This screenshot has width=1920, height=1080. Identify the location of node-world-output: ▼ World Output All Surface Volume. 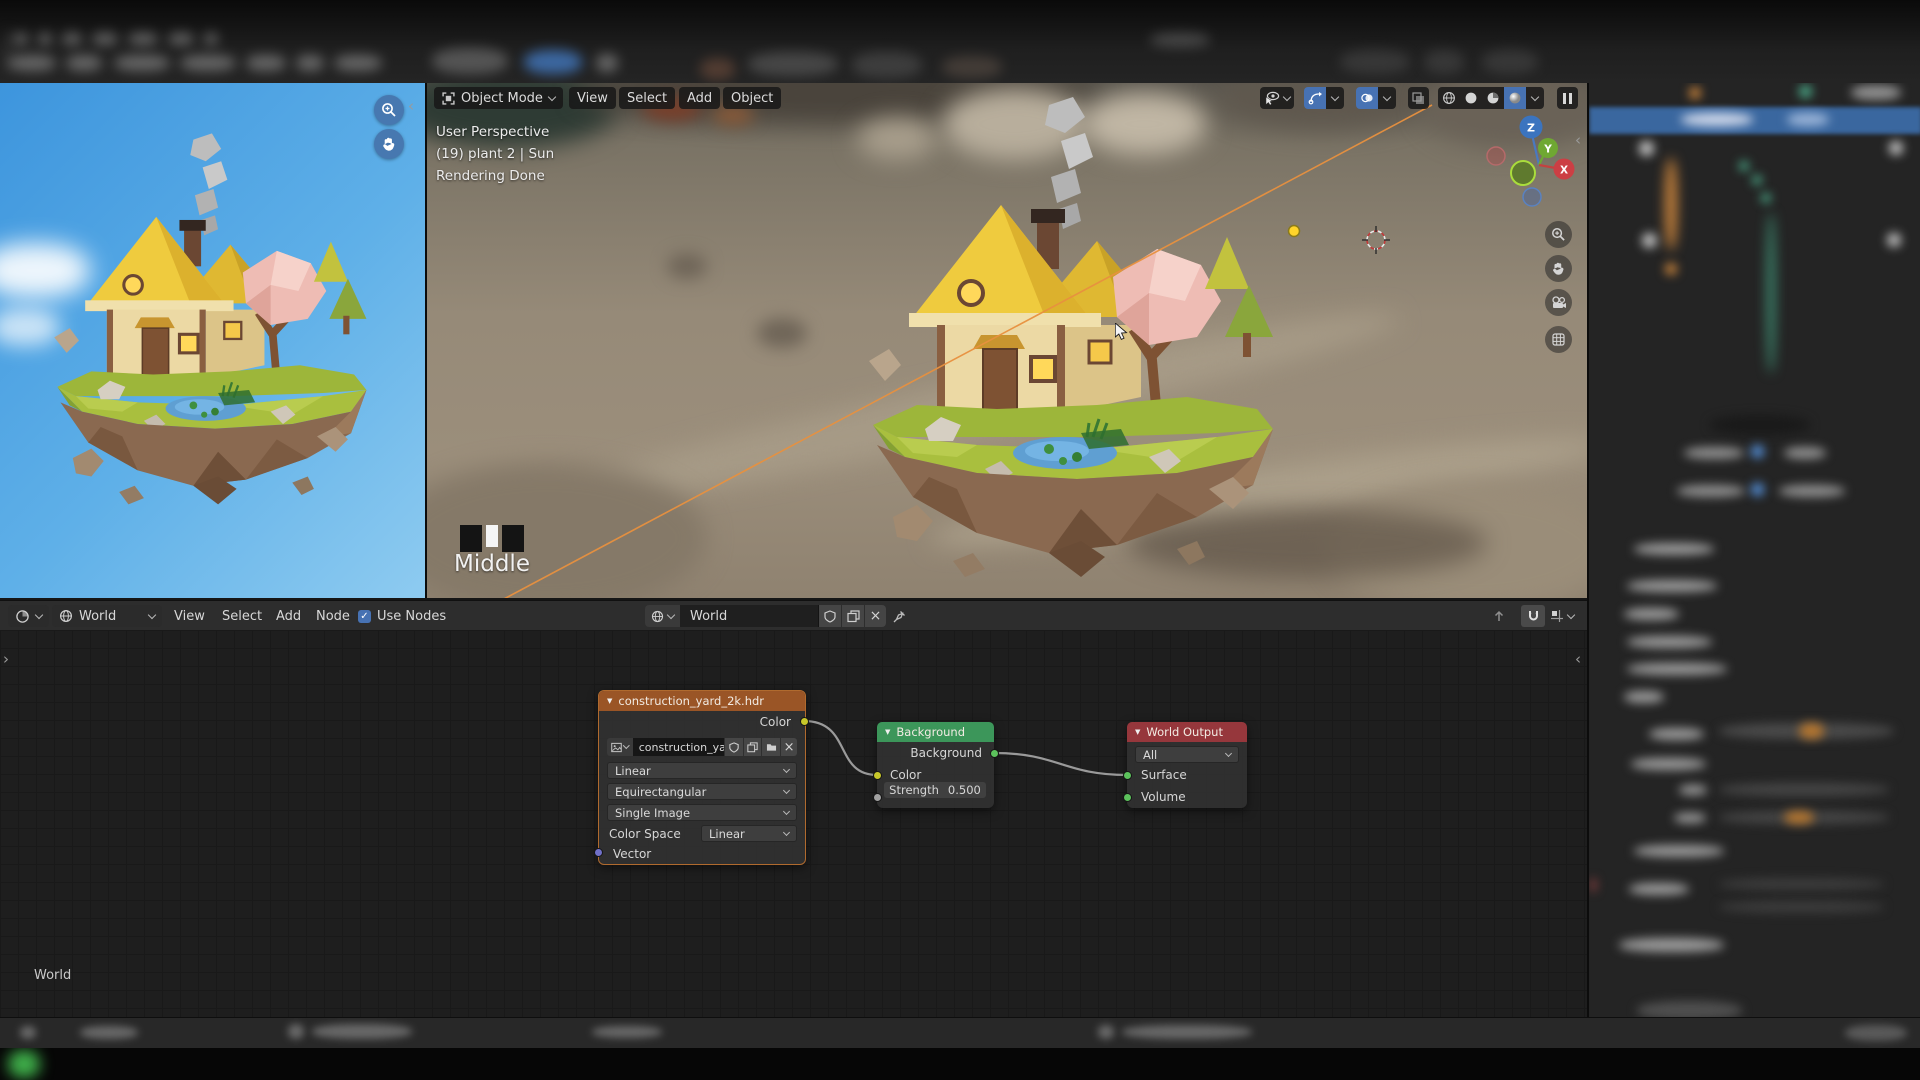
(1187, 765).